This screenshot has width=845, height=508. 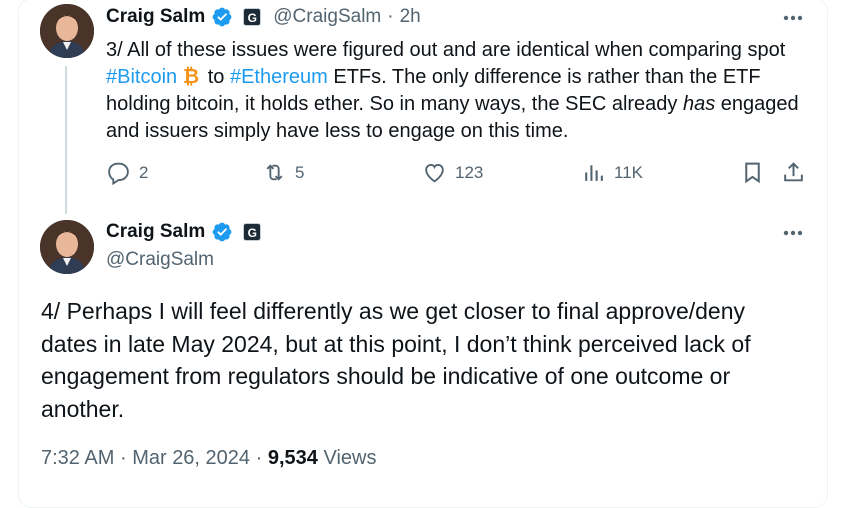 I want to click on share-button, so click(x=793, y=172).